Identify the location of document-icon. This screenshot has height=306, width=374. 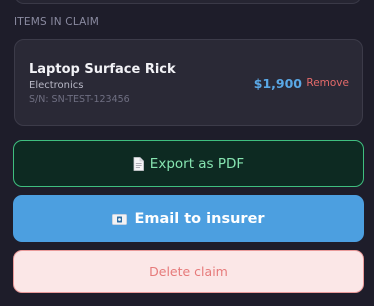
(138, 163).